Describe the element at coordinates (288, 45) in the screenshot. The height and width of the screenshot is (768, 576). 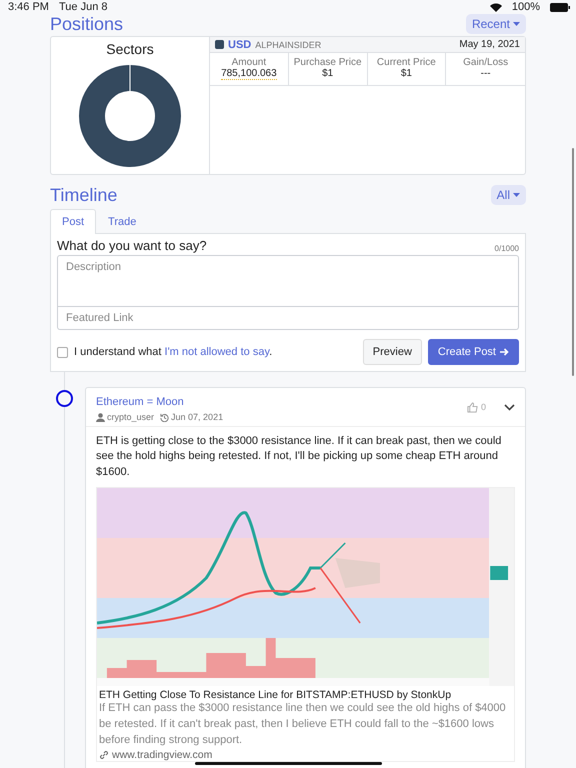
I see `holding-source: ALPHAINSIDER` at that location.